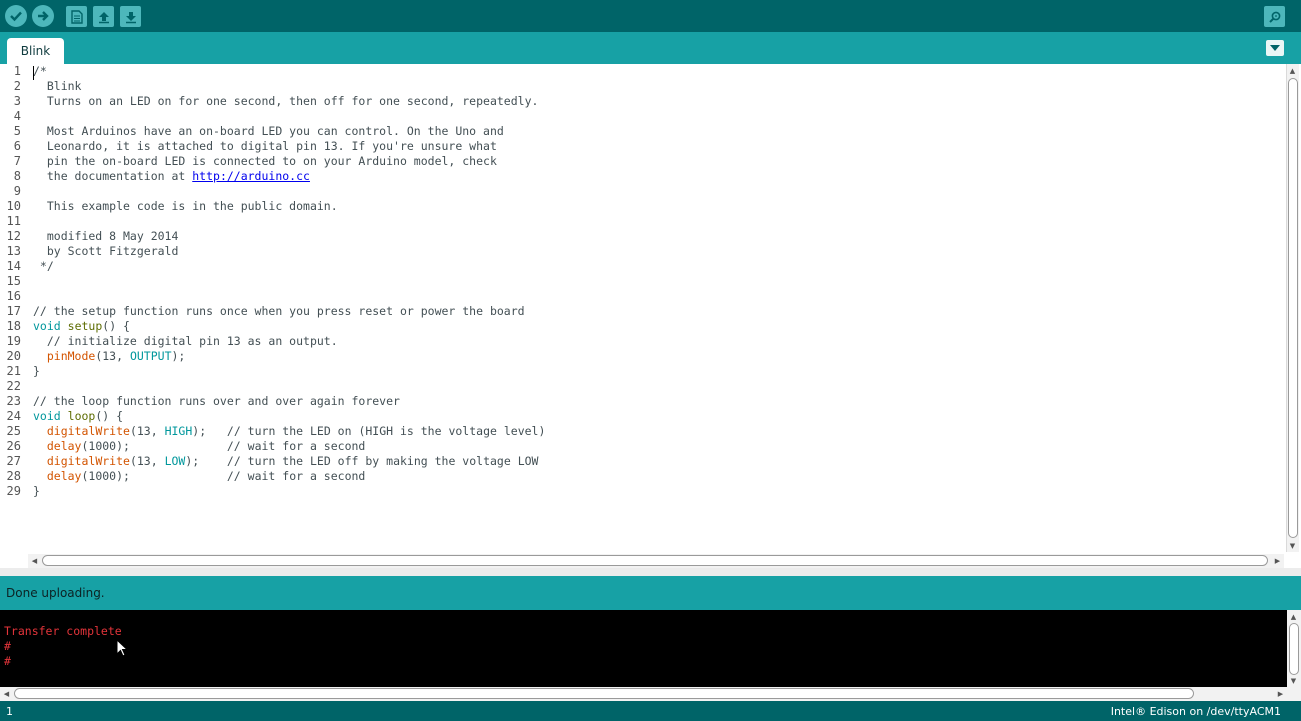  Describe the element at coordinates (650, 572) in the screenshot. I see `pane-splitter` at that location.